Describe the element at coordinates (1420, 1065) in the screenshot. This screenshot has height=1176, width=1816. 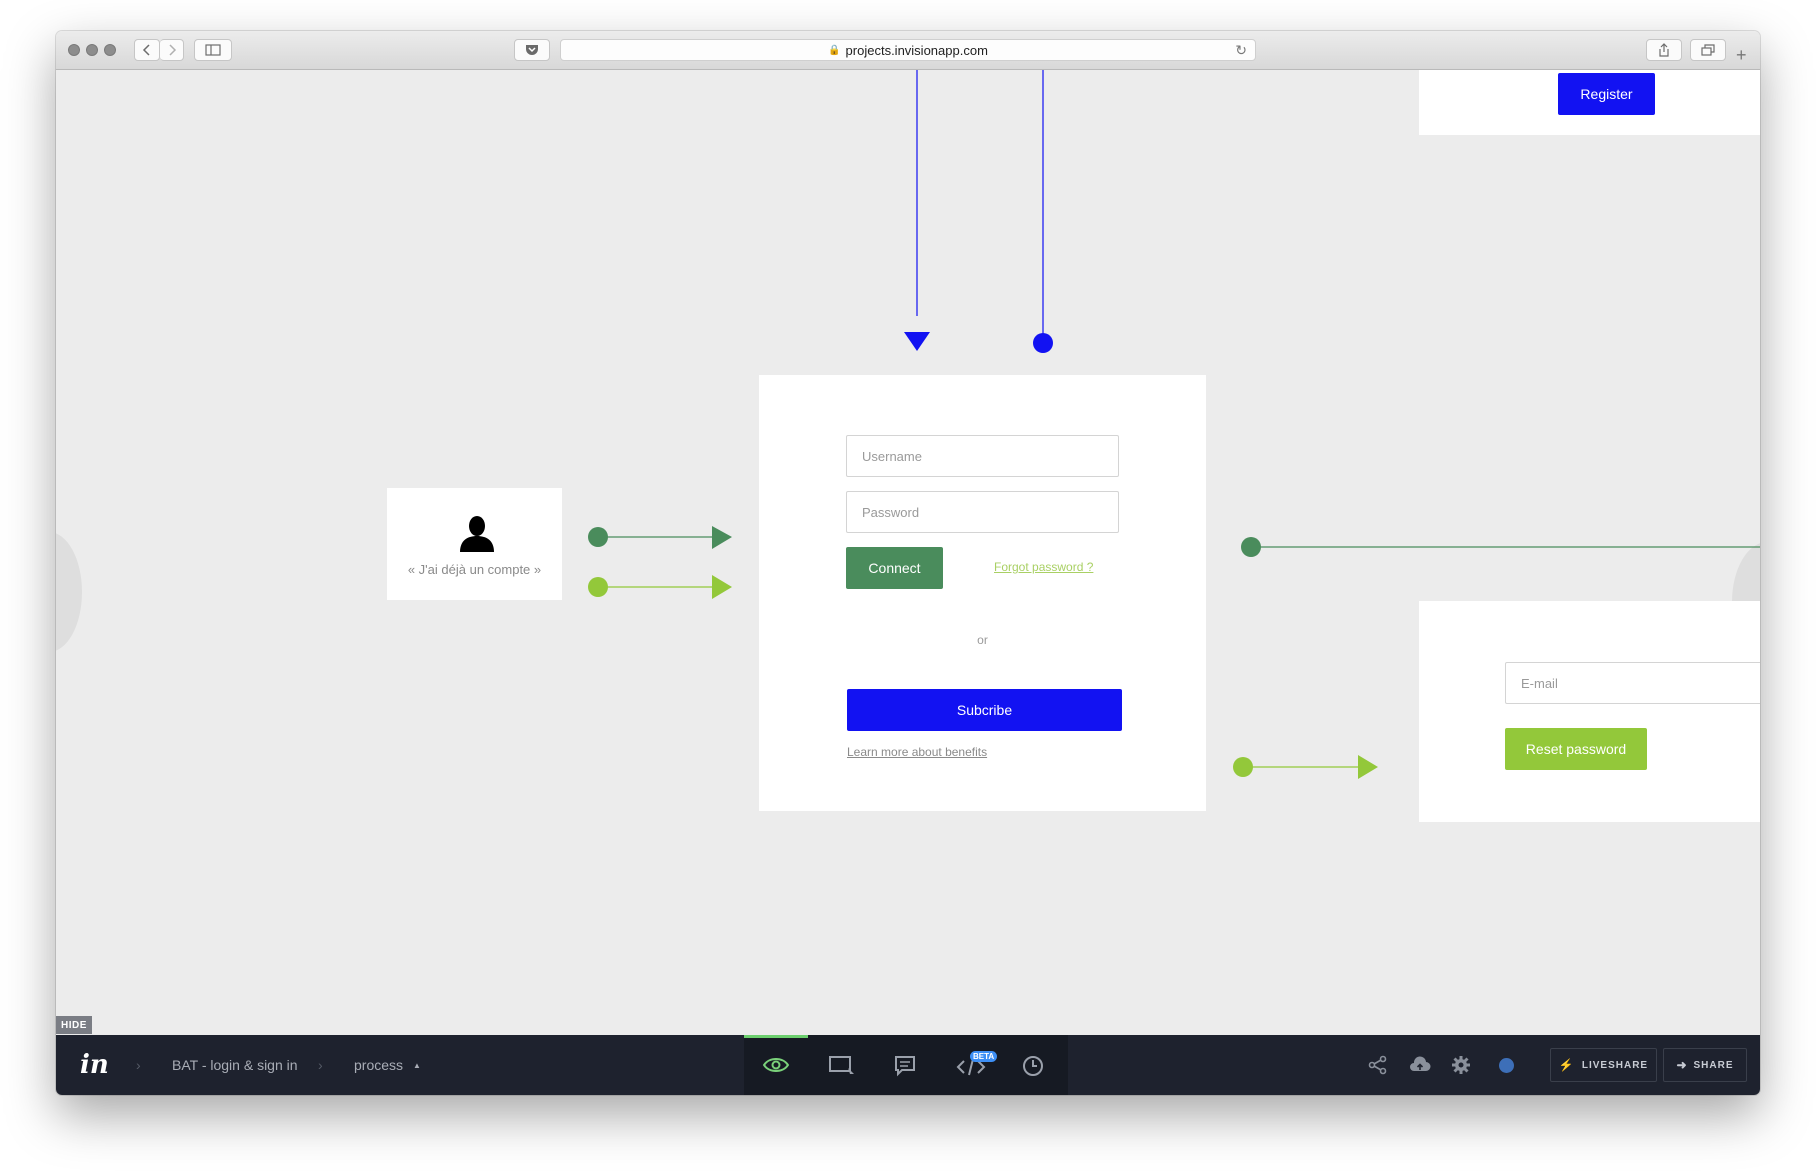
I see `cloud-upload-icon` at that location.